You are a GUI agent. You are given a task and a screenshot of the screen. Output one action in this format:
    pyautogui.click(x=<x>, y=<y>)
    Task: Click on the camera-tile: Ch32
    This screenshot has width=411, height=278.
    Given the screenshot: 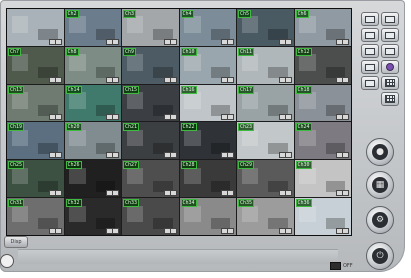 What is the action you would take?
    pyautogui.click(x=92, y=216)
    